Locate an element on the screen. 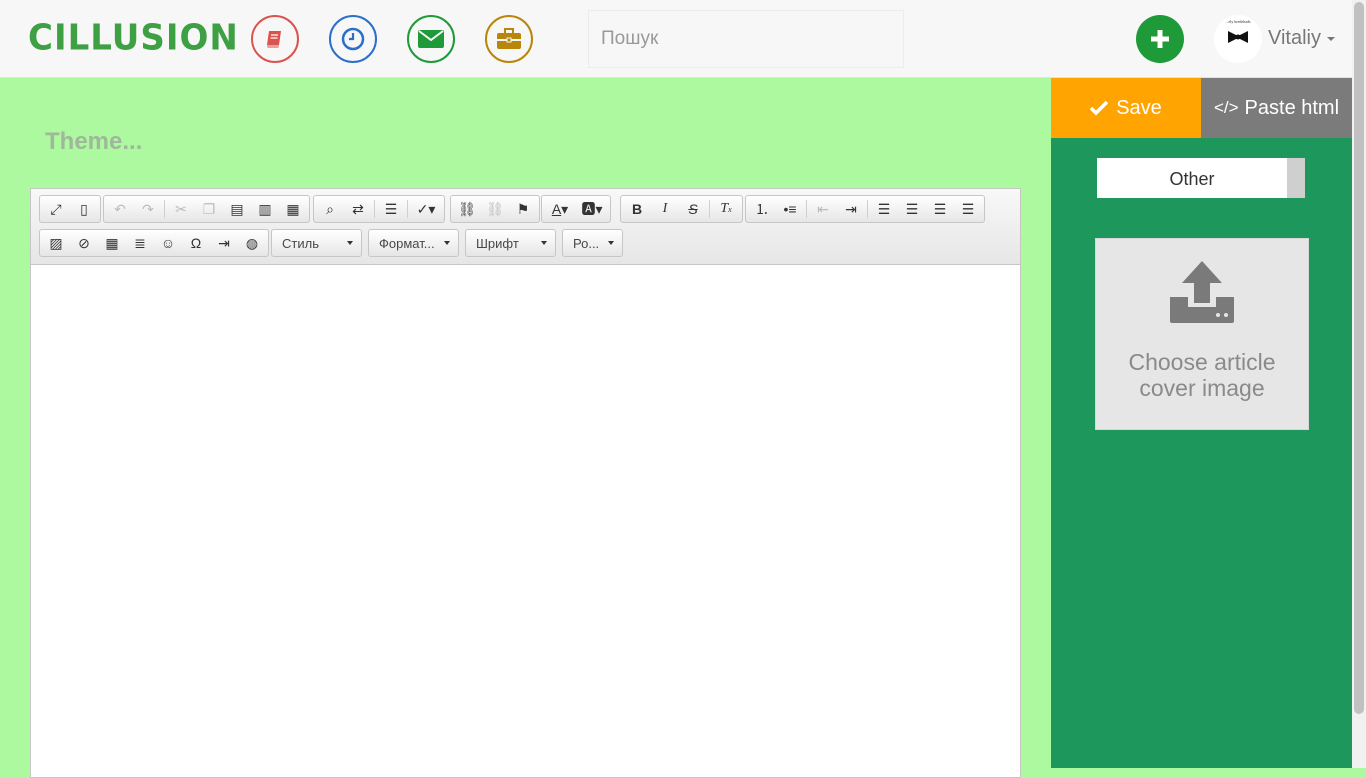  justify-icon: ☰ is located at coordinates (968, 209).